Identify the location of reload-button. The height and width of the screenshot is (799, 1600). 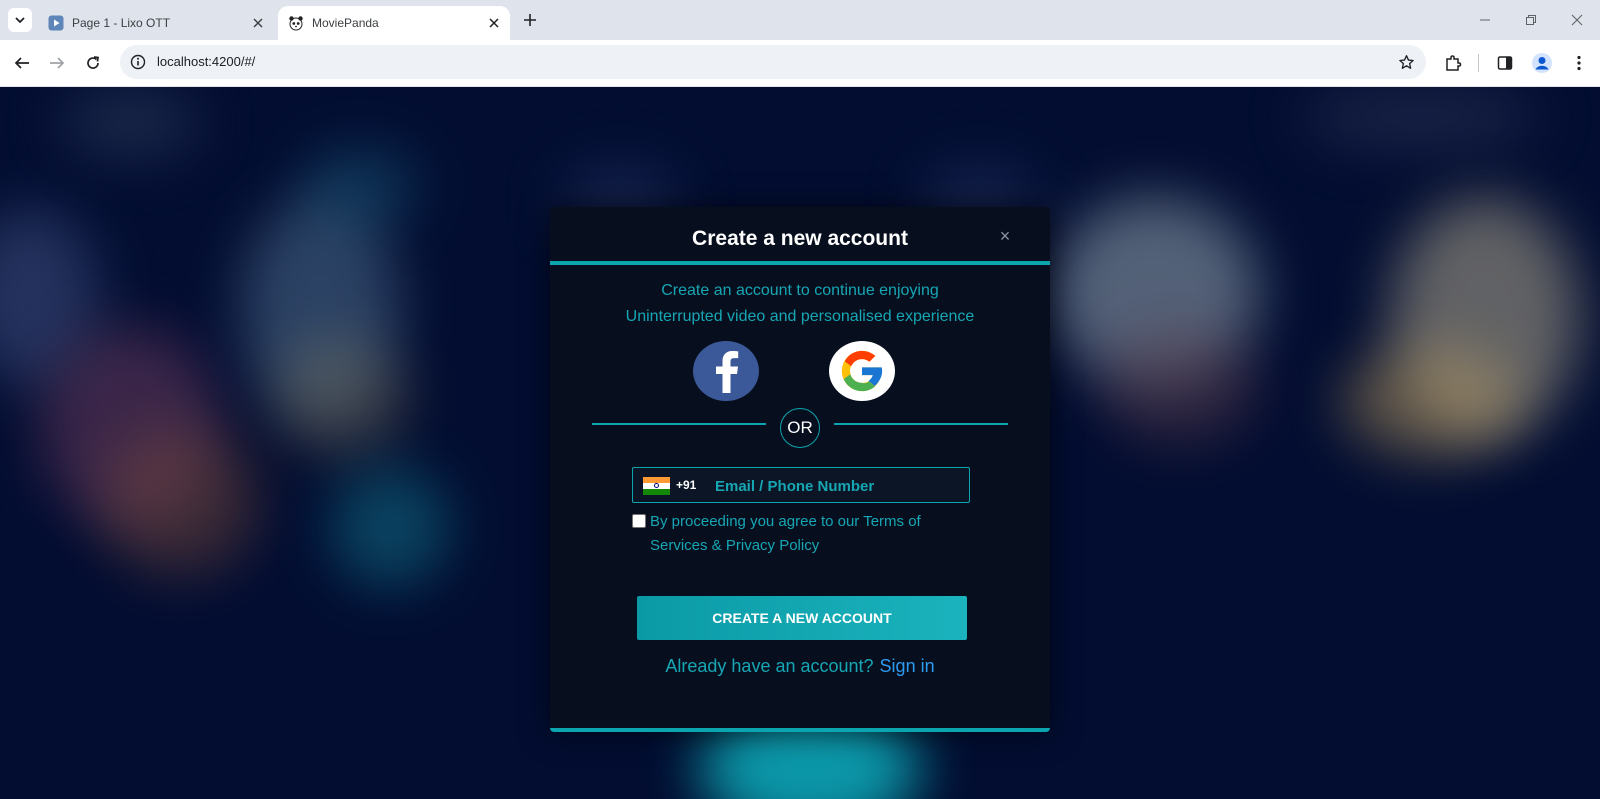
(93, 63).